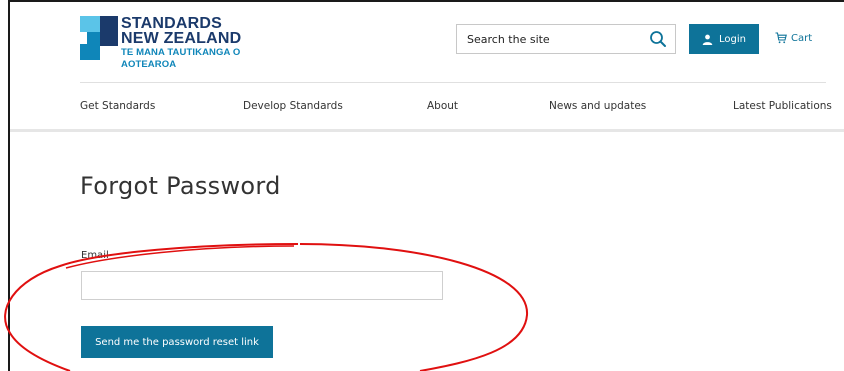  What do you see at coordinates (95, 255) in the screenshot?
I see `email-label: Email` at bounding box center [95, 255].